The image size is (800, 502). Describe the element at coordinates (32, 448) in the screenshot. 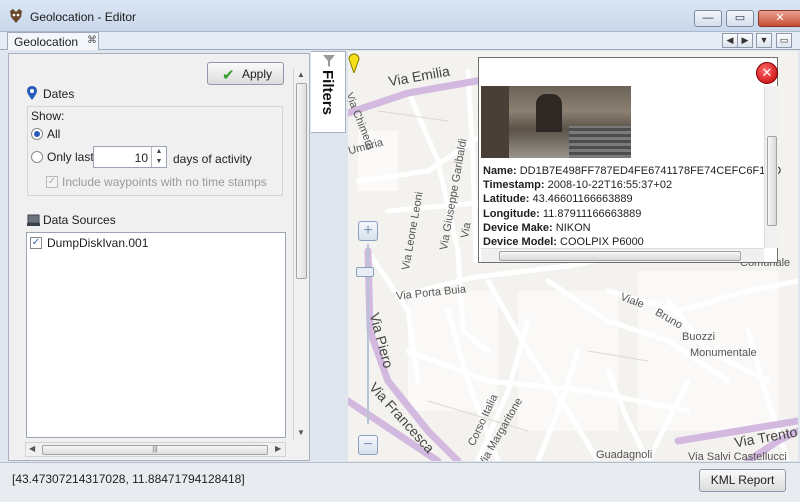

I see `scroll-left-icon: ◀` at that location.